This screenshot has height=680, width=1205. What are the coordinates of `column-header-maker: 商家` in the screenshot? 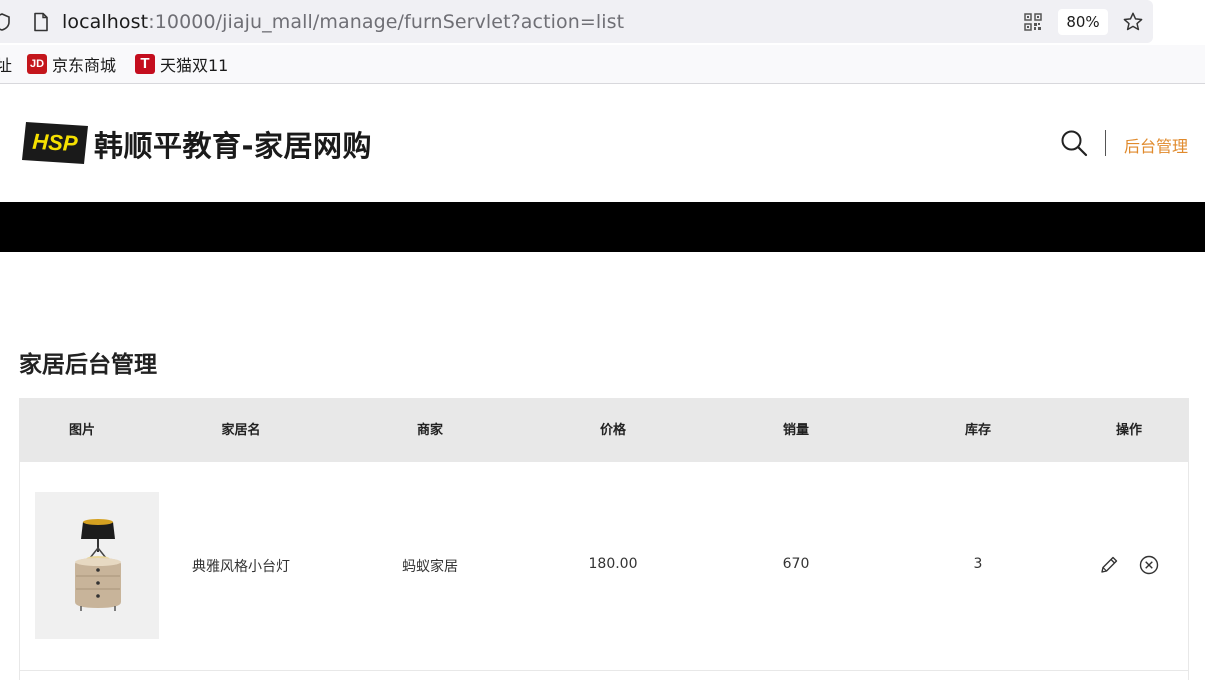 It's located at (430, 430).